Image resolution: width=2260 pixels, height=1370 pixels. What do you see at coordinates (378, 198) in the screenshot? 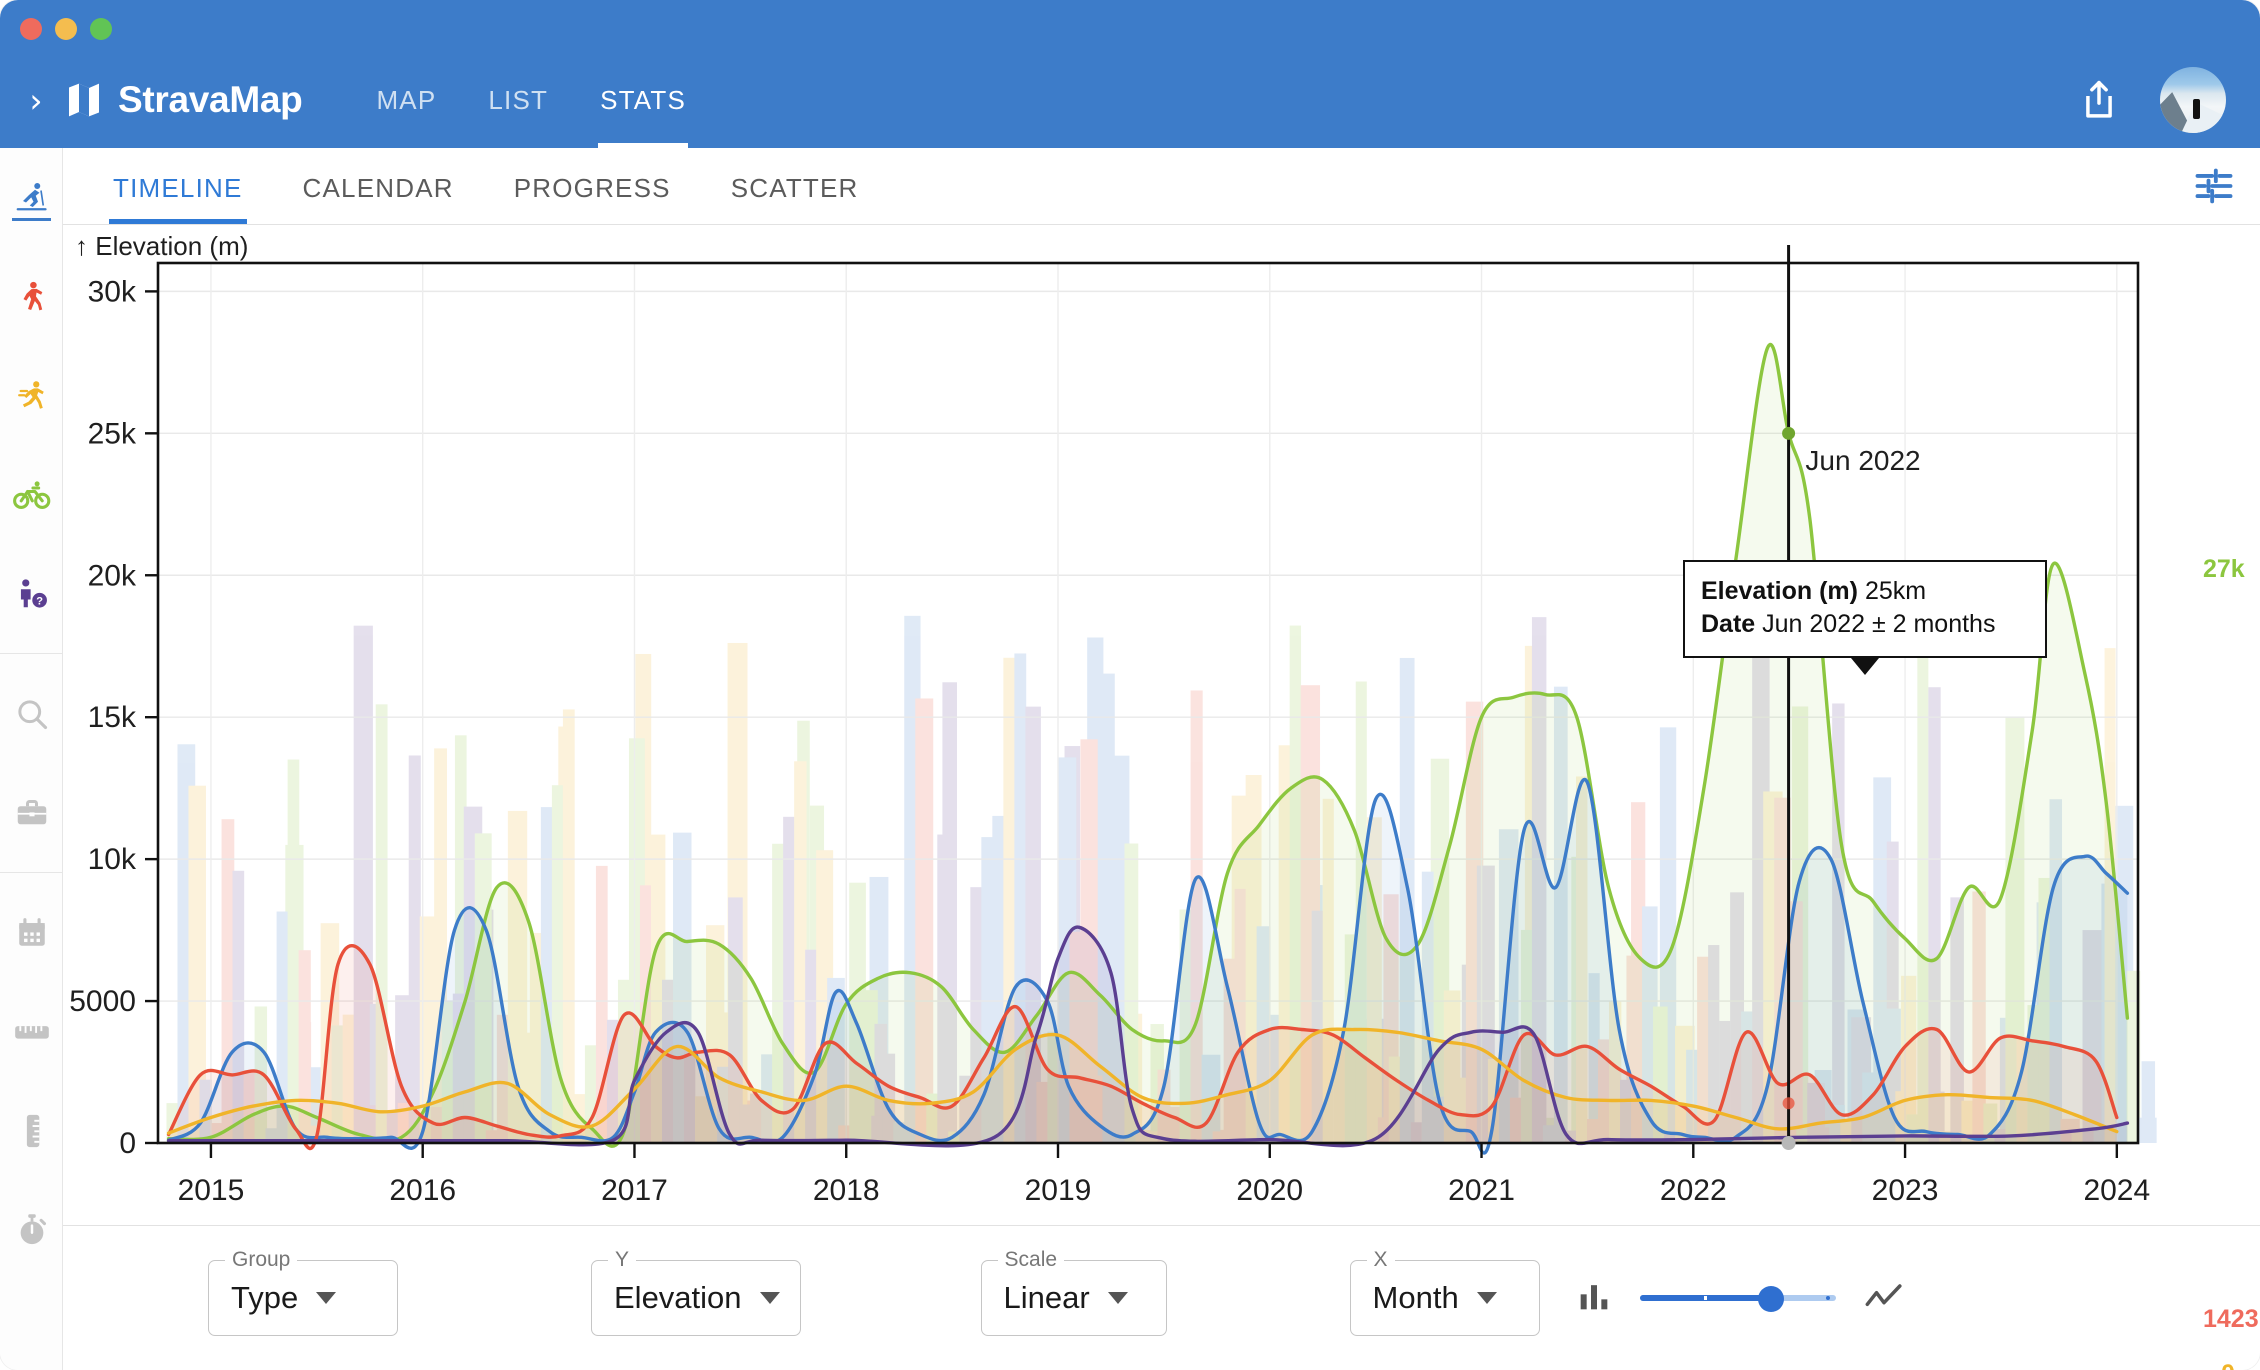
I see `tab-calendar: CALENDAR` at bounding box center [378, 198].